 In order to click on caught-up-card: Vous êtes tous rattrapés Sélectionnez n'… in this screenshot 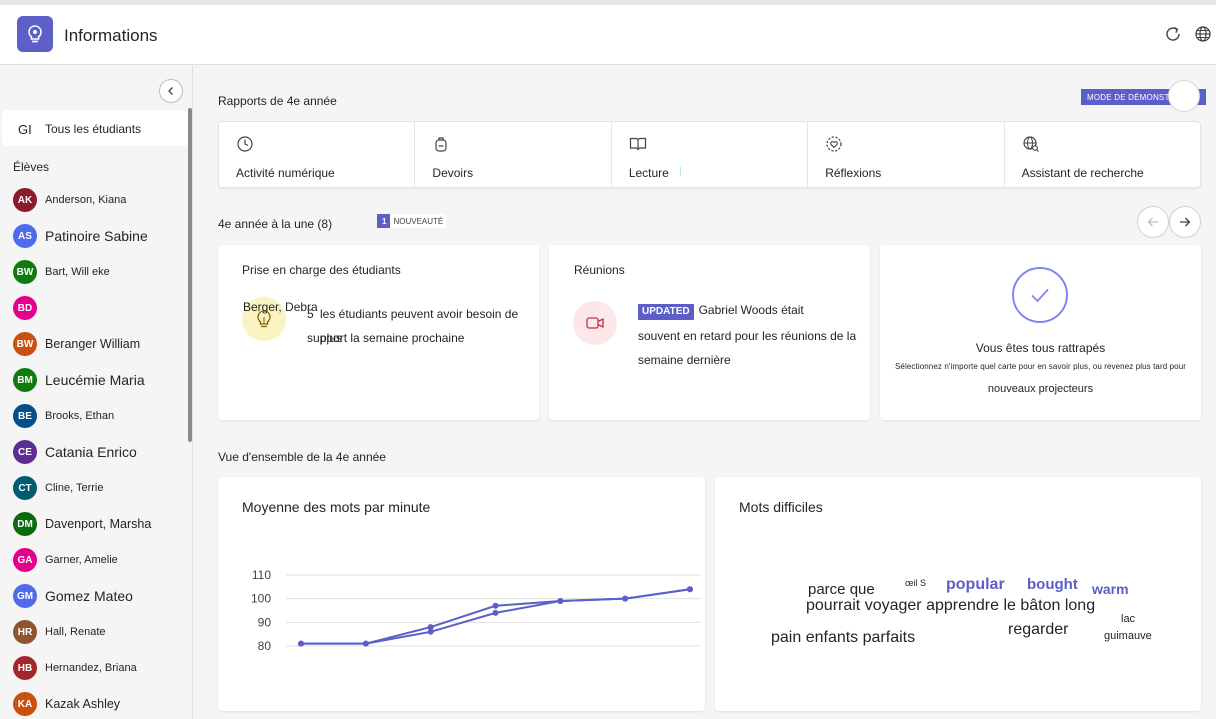, I will do `click(1040, 332)`.